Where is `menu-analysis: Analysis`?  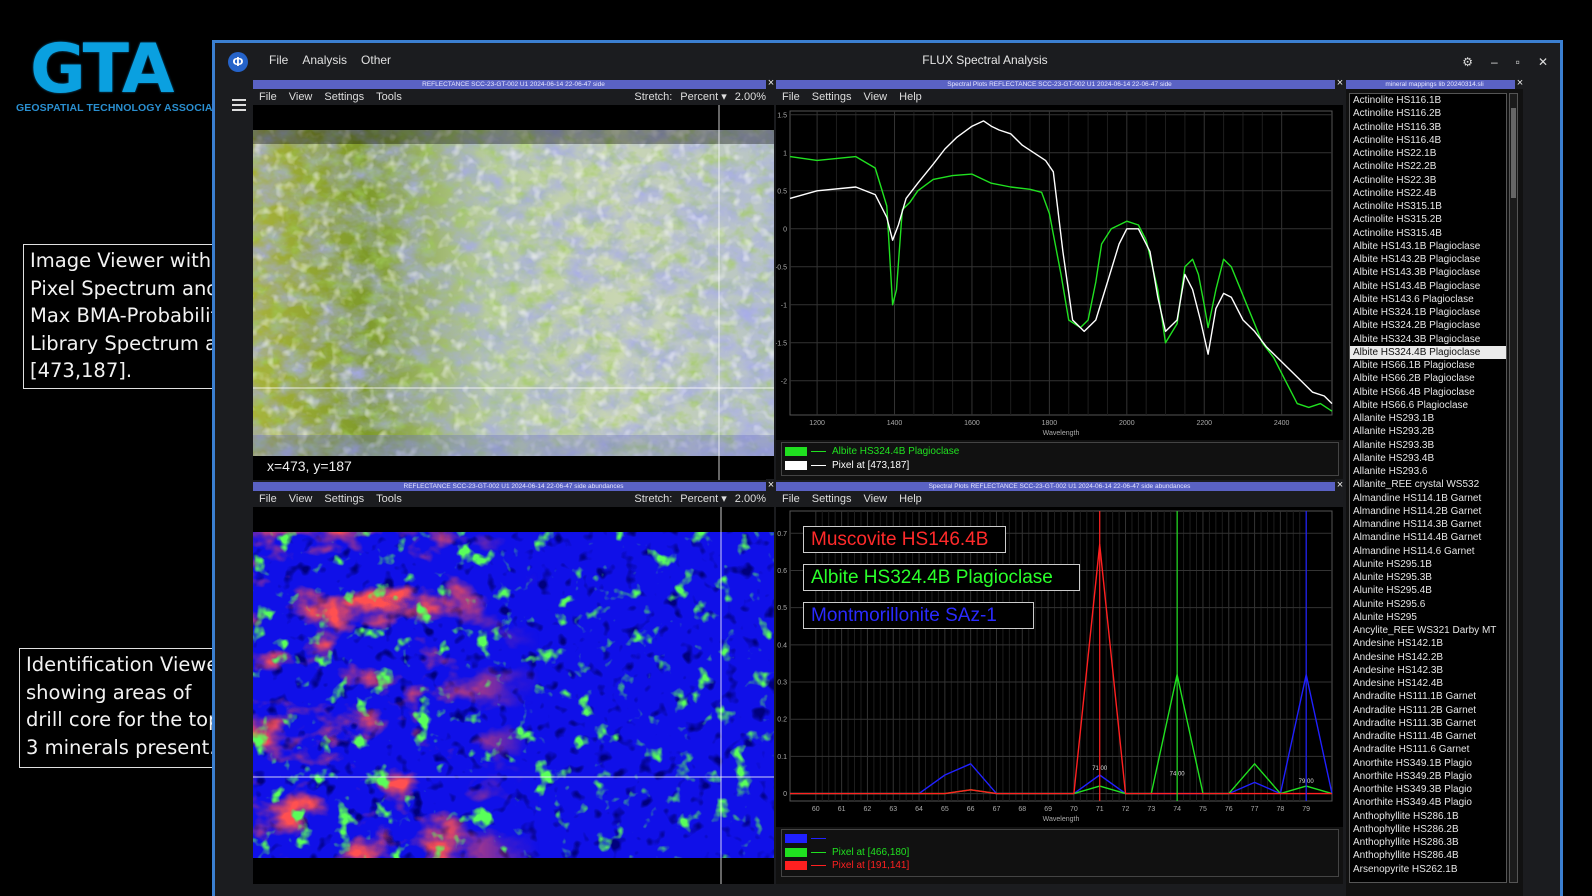 menu-analysis: Analysis is located at coordinates (324, 60).